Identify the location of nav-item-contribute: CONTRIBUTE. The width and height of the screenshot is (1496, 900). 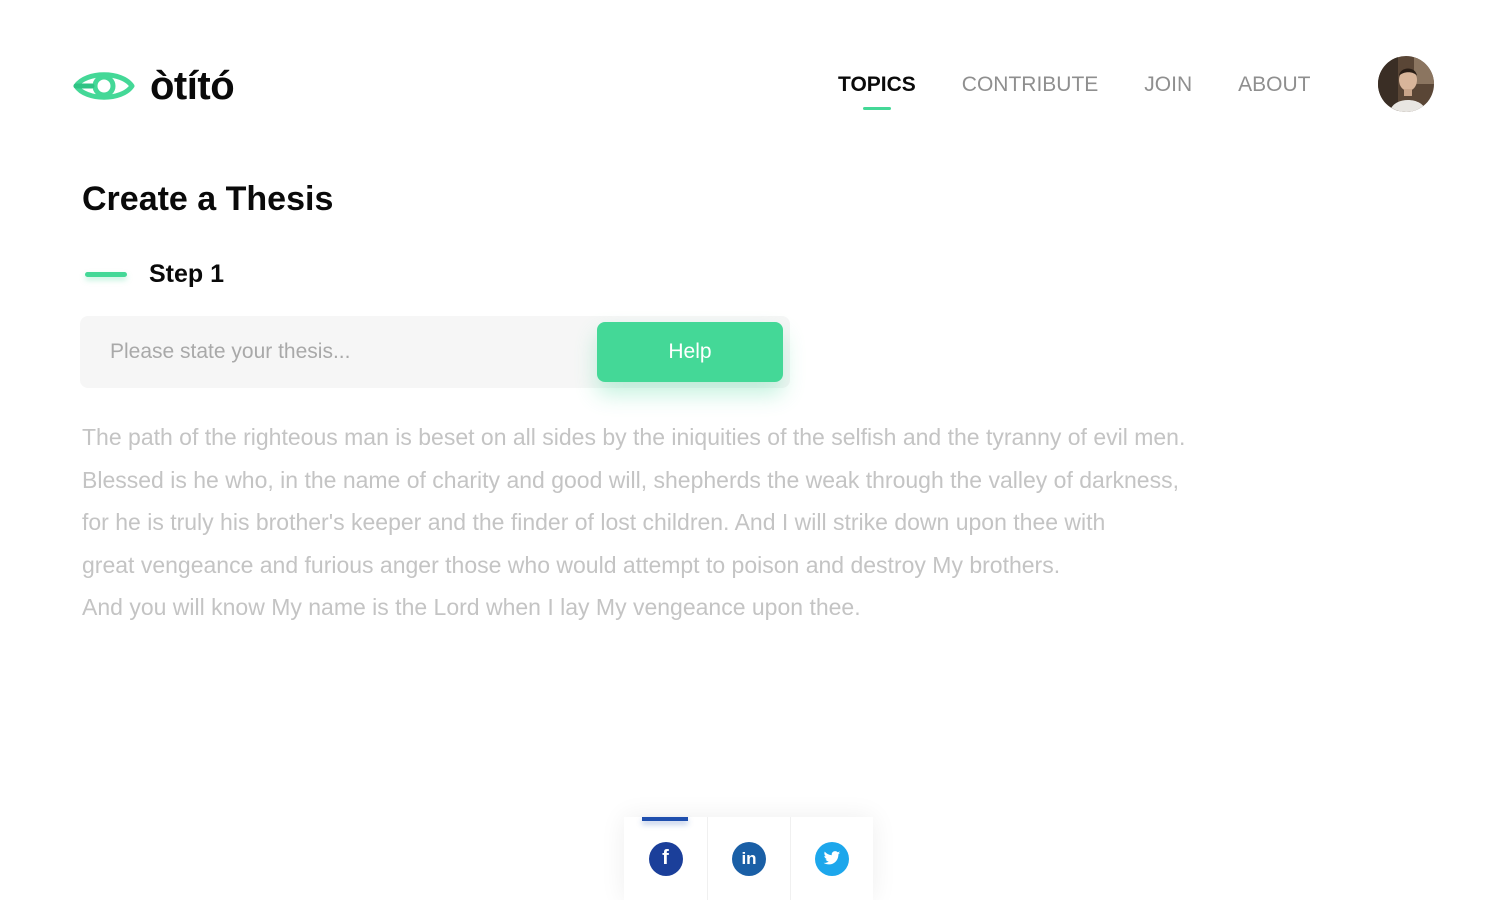
(1030, 85).